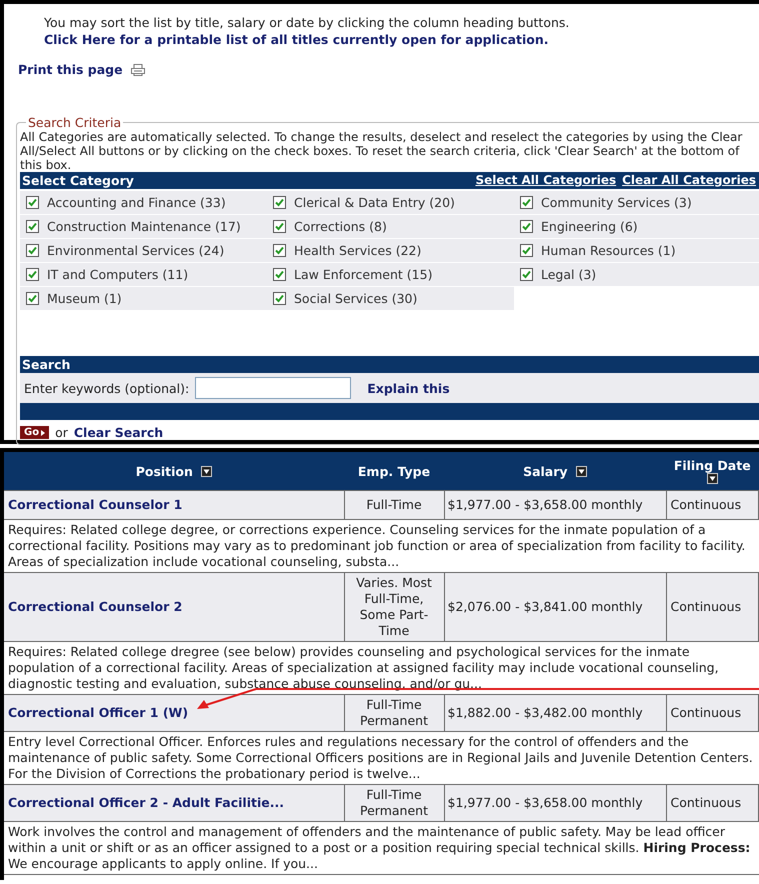 The height and width of the screenshot is (884, 759). Describe the element at coordinates (46, 364) in the screenshot. I see `search-header: Search` at that location.